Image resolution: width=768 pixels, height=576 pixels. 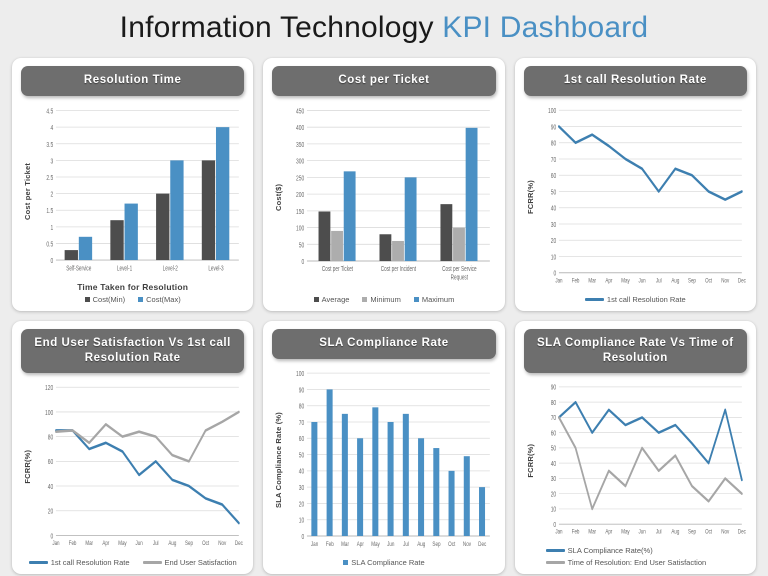 What do you see at coordinates (335, 299) in the screenshot?
I see `legend-label: Average` at bounding box center [335, 299].